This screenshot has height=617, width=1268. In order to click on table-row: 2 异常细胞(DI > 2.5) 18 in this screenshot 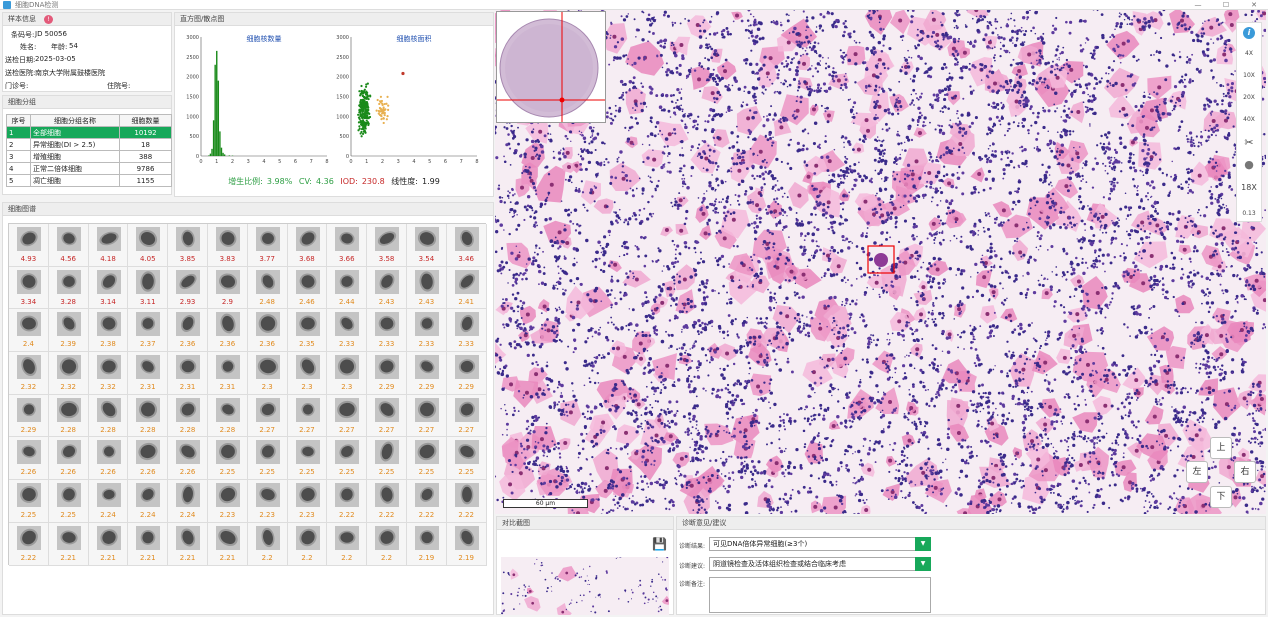, I will do `click(89, 144)`.